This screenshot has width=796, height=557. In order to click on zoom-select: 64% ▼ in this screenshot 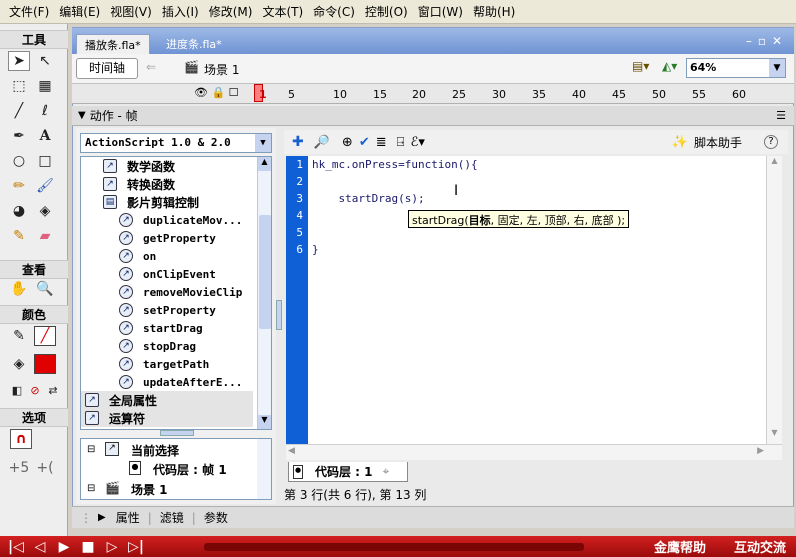, I will do `click(736, 68)`.